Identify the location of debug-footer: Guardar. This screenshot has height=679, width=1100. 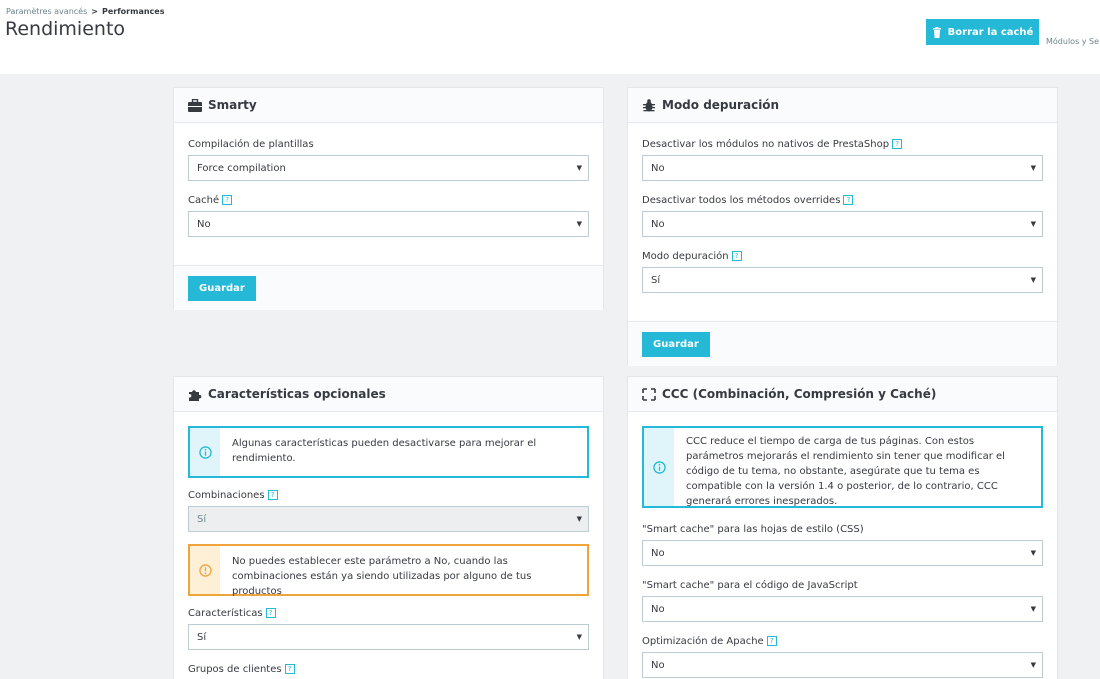
(842, 343).